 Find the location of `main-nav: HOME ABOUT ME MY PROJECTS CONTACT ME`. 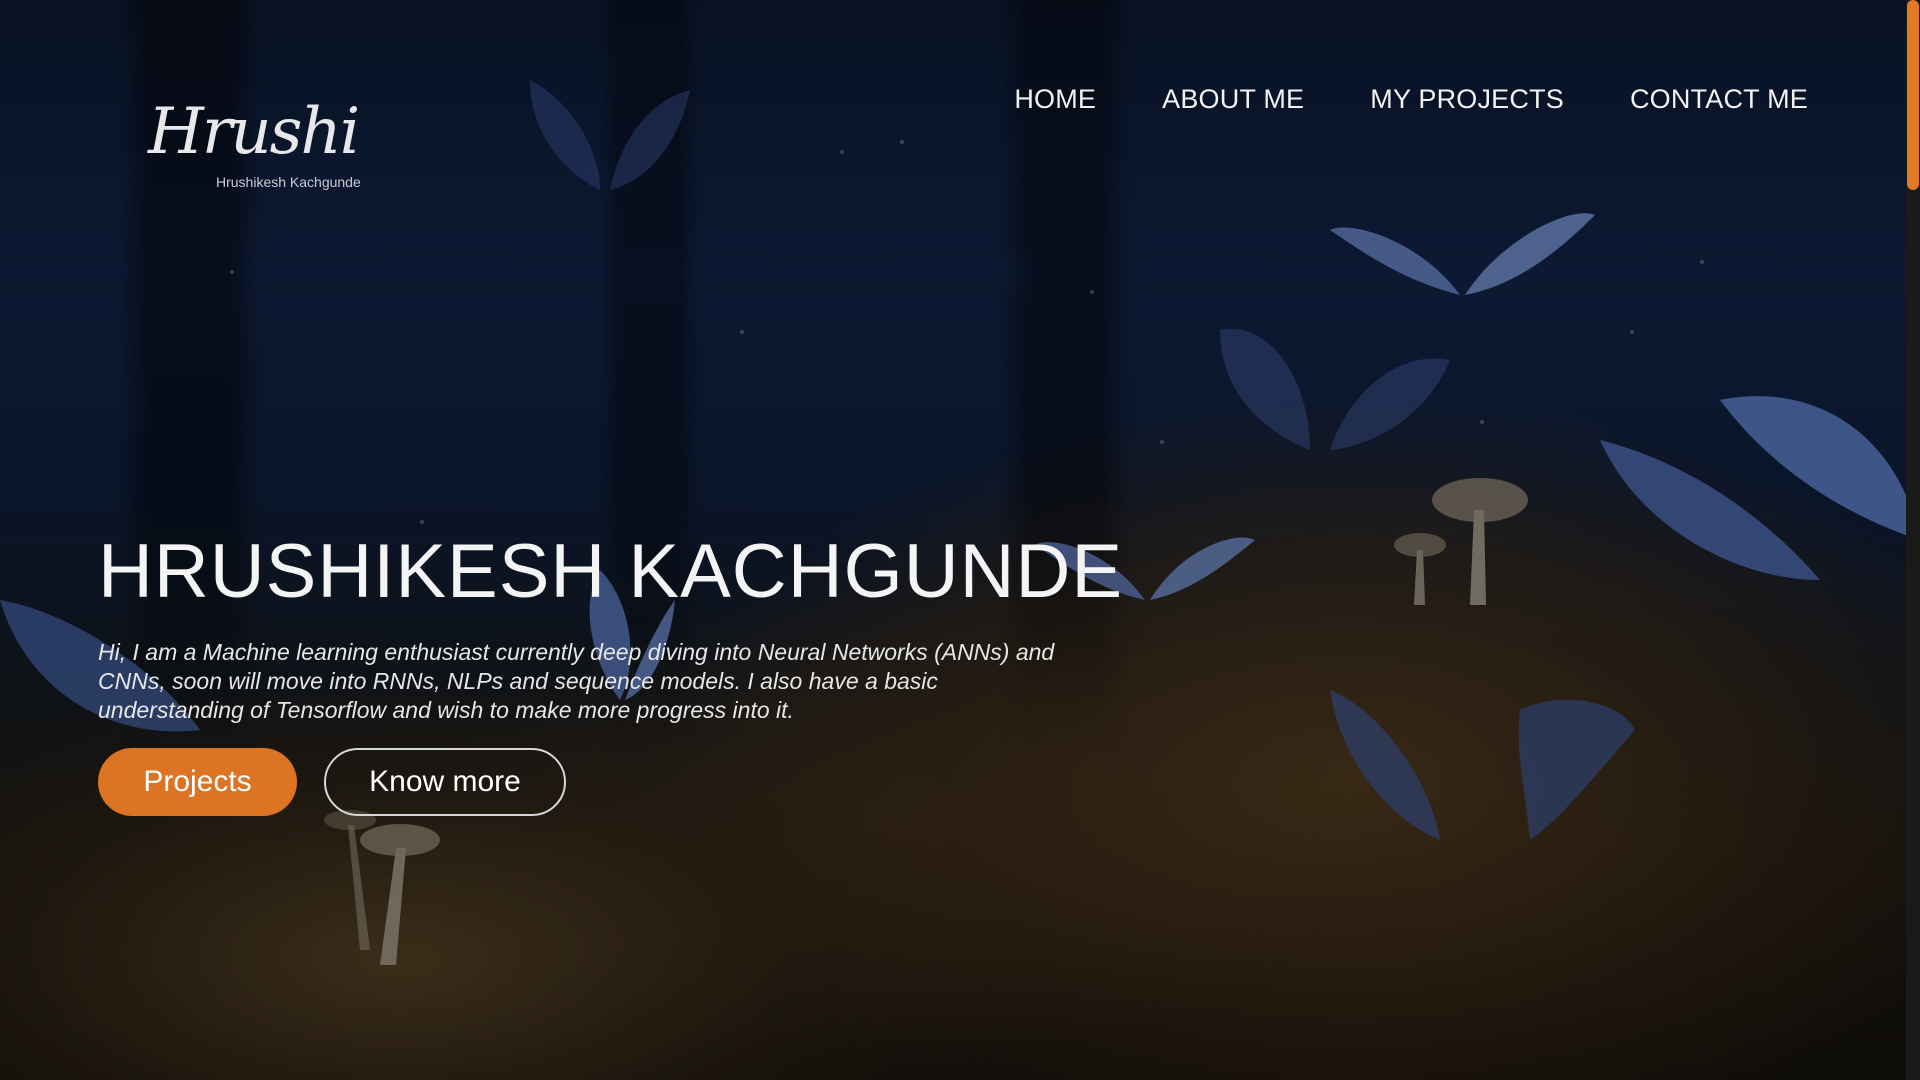

main-nav: HOME ABOUT ME MY PROJECTS CONTACT ME is located at coordinates (1411, 99).